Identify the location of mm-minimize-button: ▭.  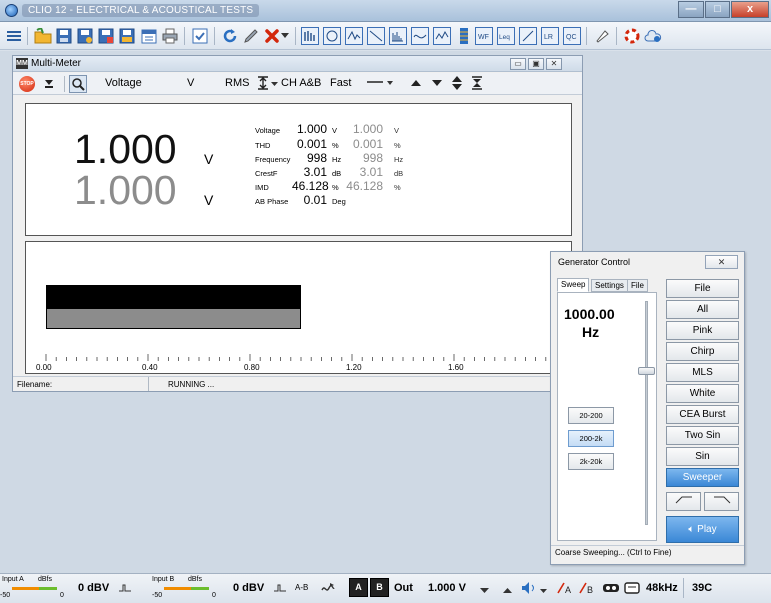
(518, 64).